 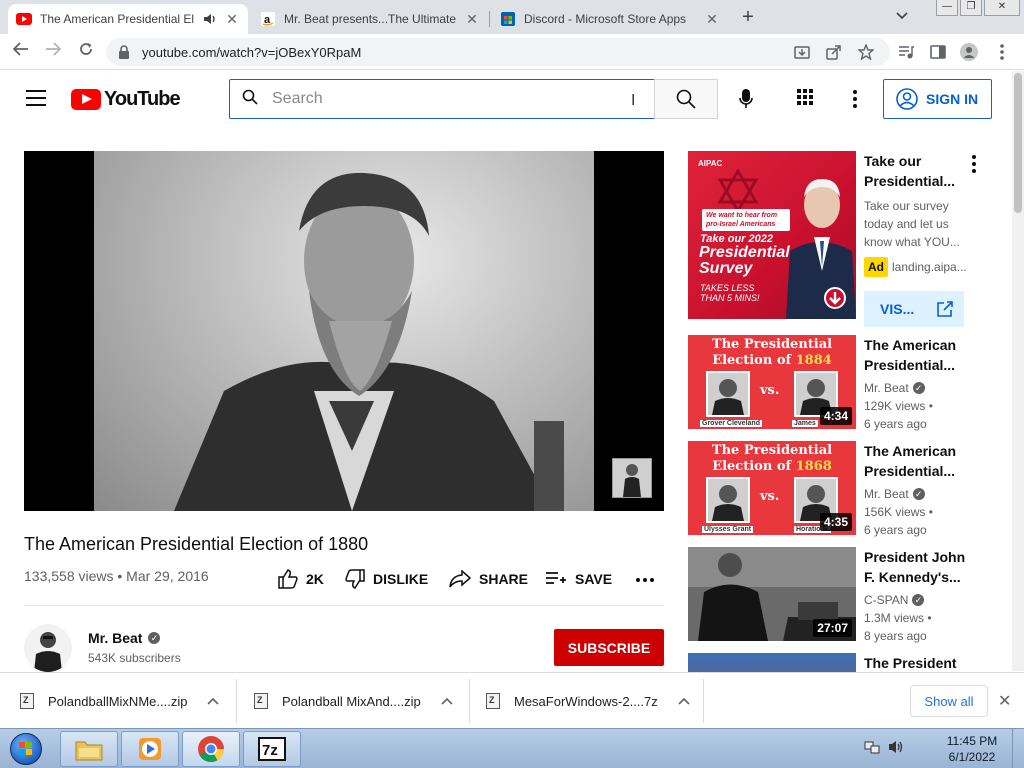 What do you see at coordinates (949, 701) in the screenshot?
I see `show-all-downloads-button: Show all` at bounding box center [949, 701].